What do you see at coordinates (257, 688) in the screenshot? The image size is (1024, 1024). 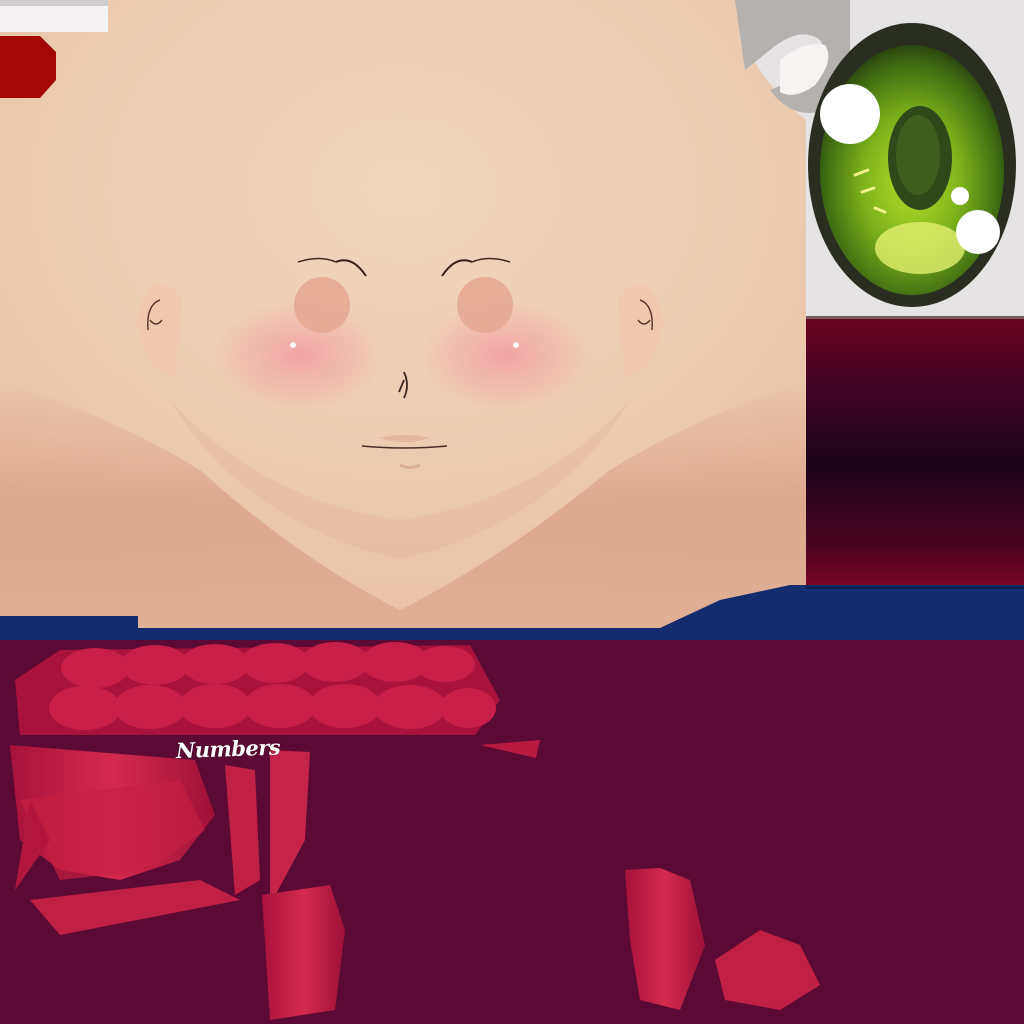 I see `hair-braid` at bounding box center [257, 688].